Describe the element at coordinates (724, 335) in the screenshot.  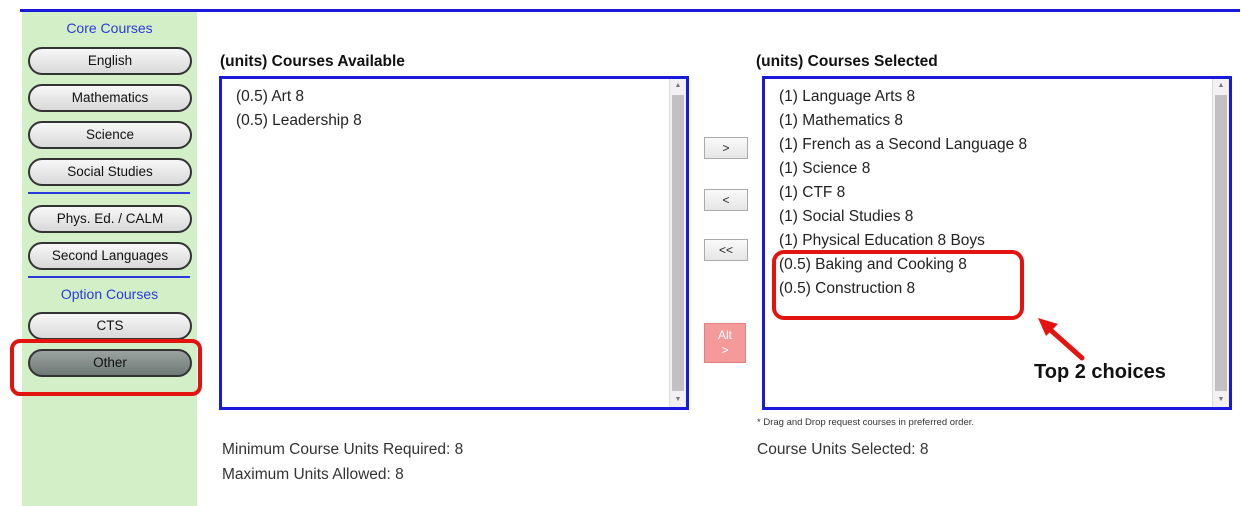
I see `alt-button-label: Alt` at that location.